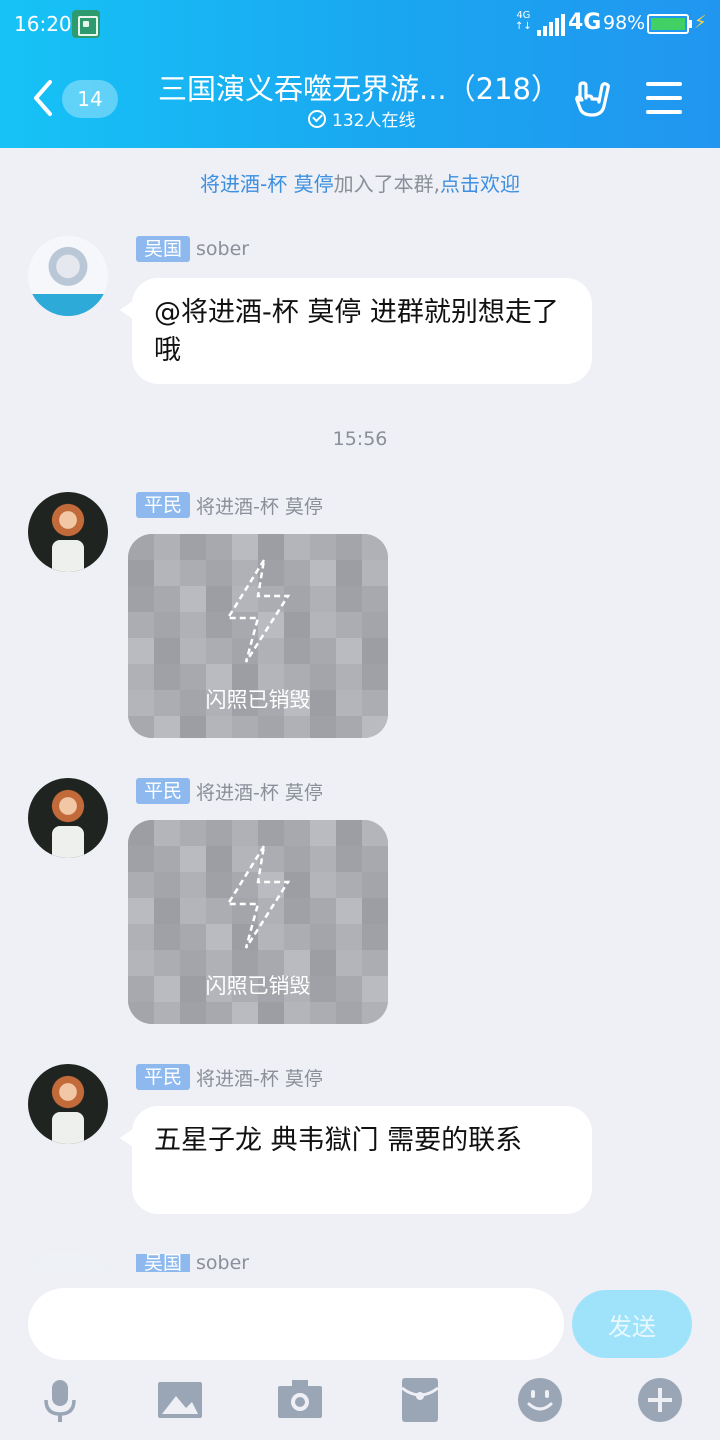 This screenshot has height=1440, width=720. What do you see at coordinates (300, 1400) in the screenshot?
I see `camera-icon` at bounding box center [300, 1400].